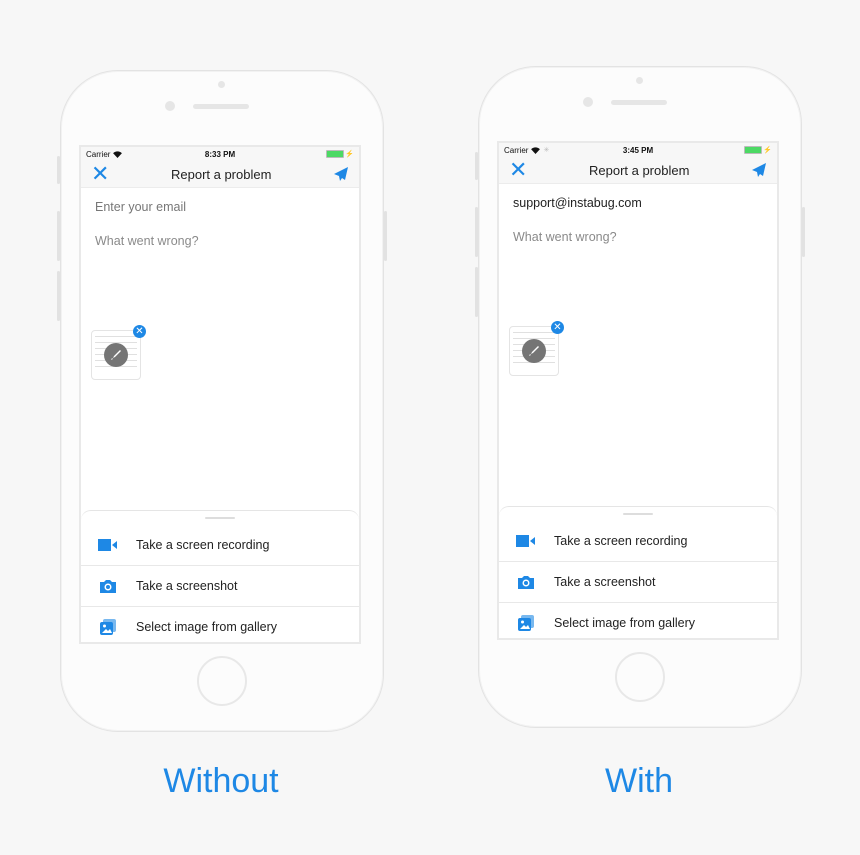 The image size is (860, 855). I want to click on email-field: support@instabug.com, so click(638, 203).